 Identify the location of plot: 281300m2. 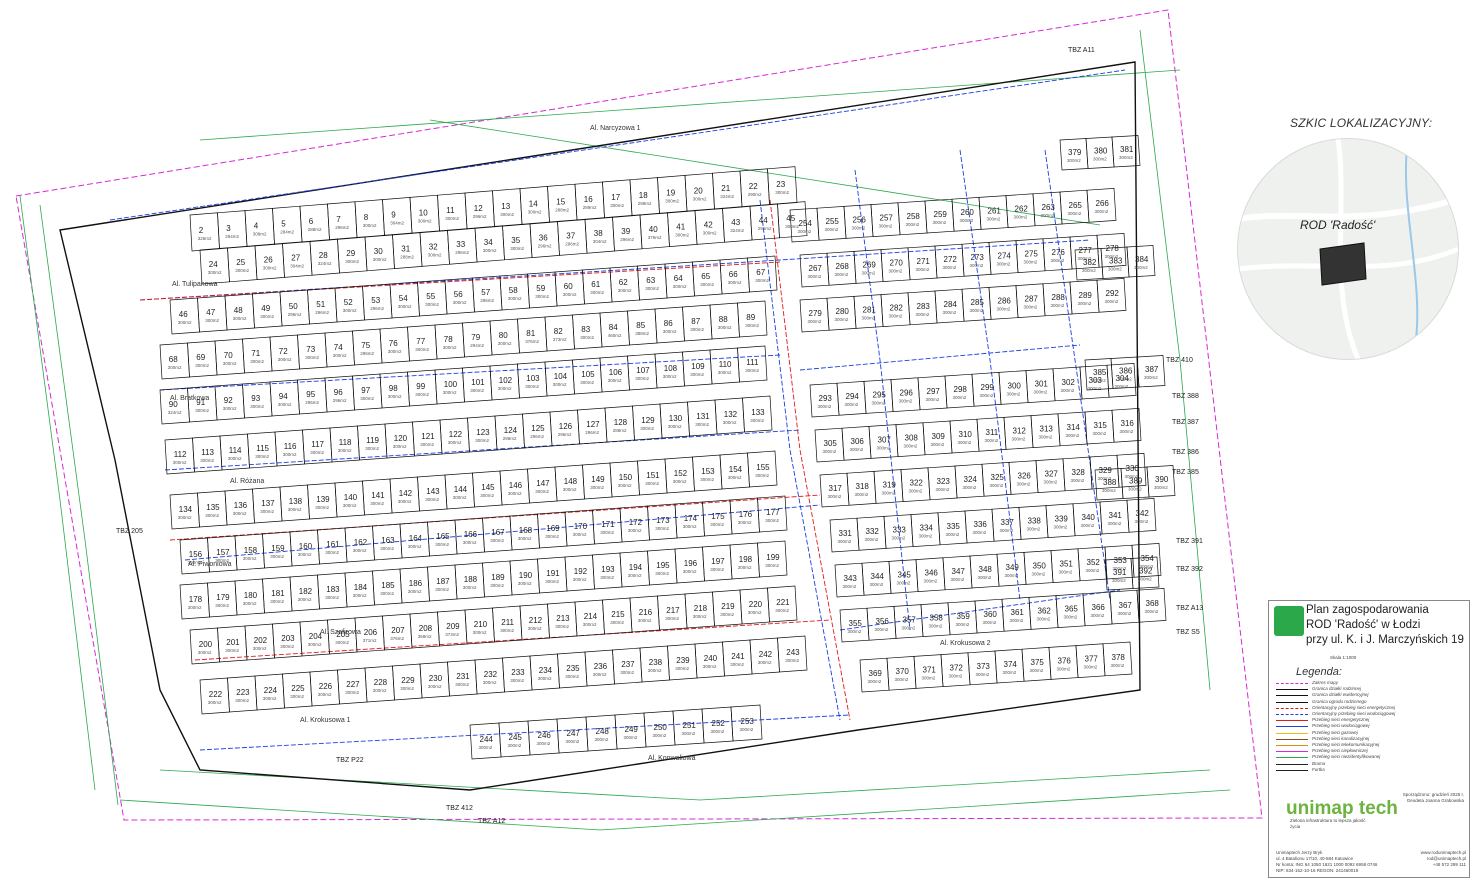
(868, 311).